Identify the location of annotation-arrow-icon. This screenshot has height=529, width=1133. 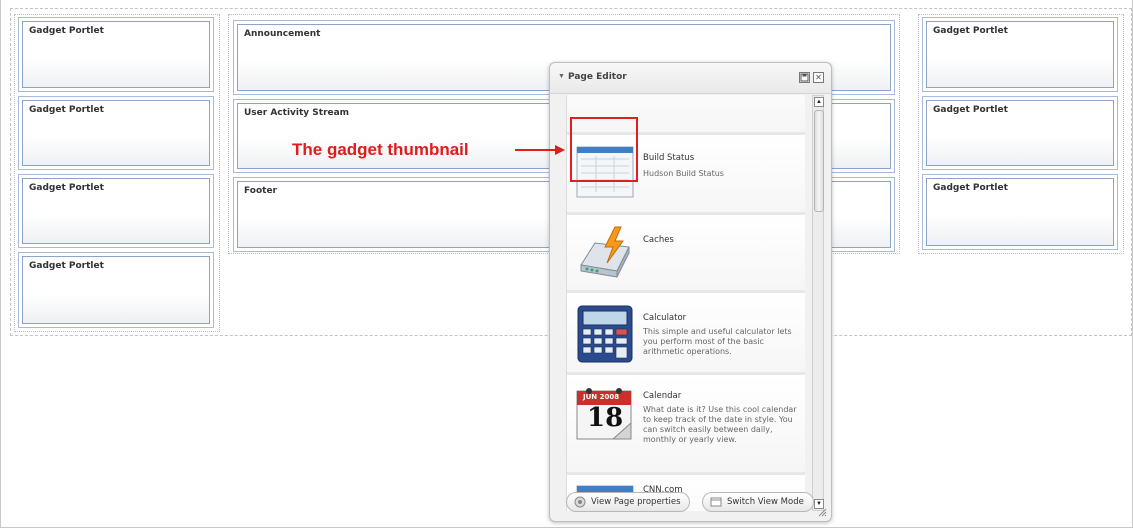
(540, 150).